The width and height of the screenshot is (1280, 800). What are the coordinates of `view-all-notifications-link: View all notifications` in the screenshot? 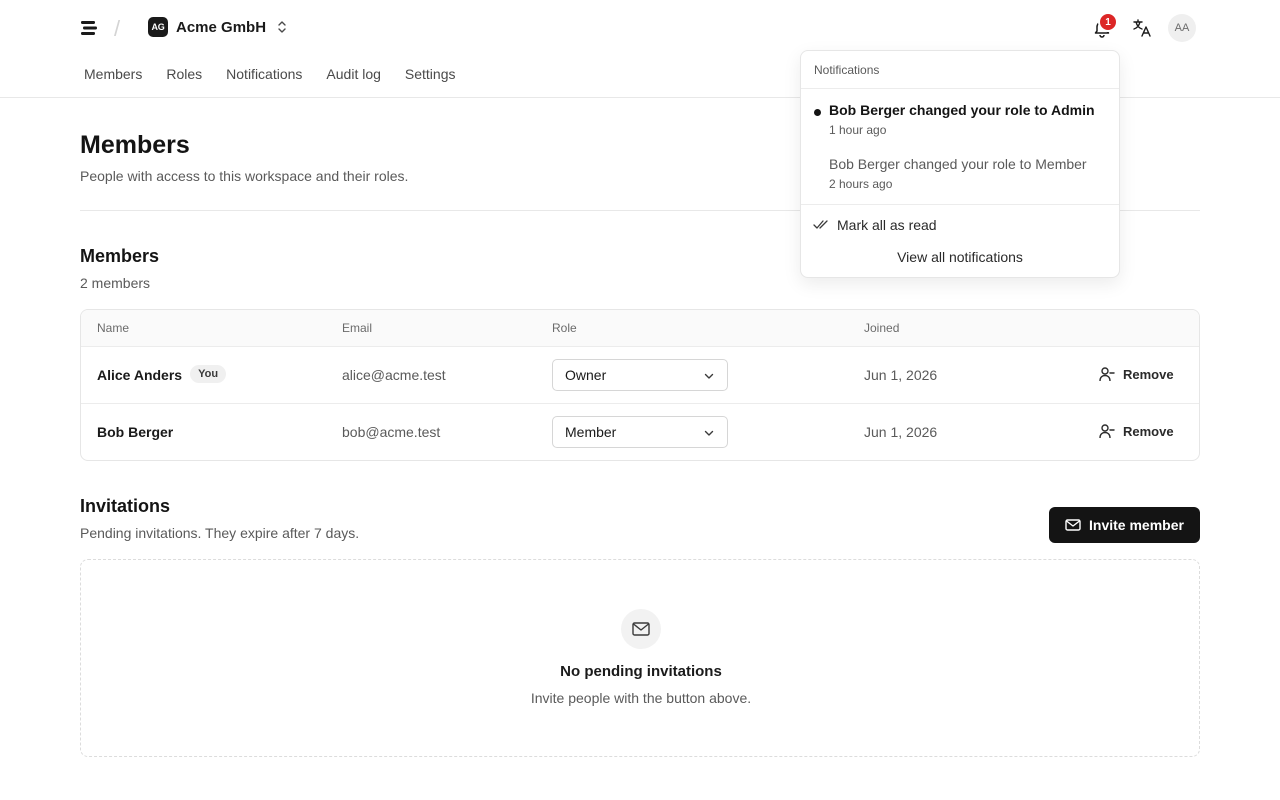 It's located at (960, 257).